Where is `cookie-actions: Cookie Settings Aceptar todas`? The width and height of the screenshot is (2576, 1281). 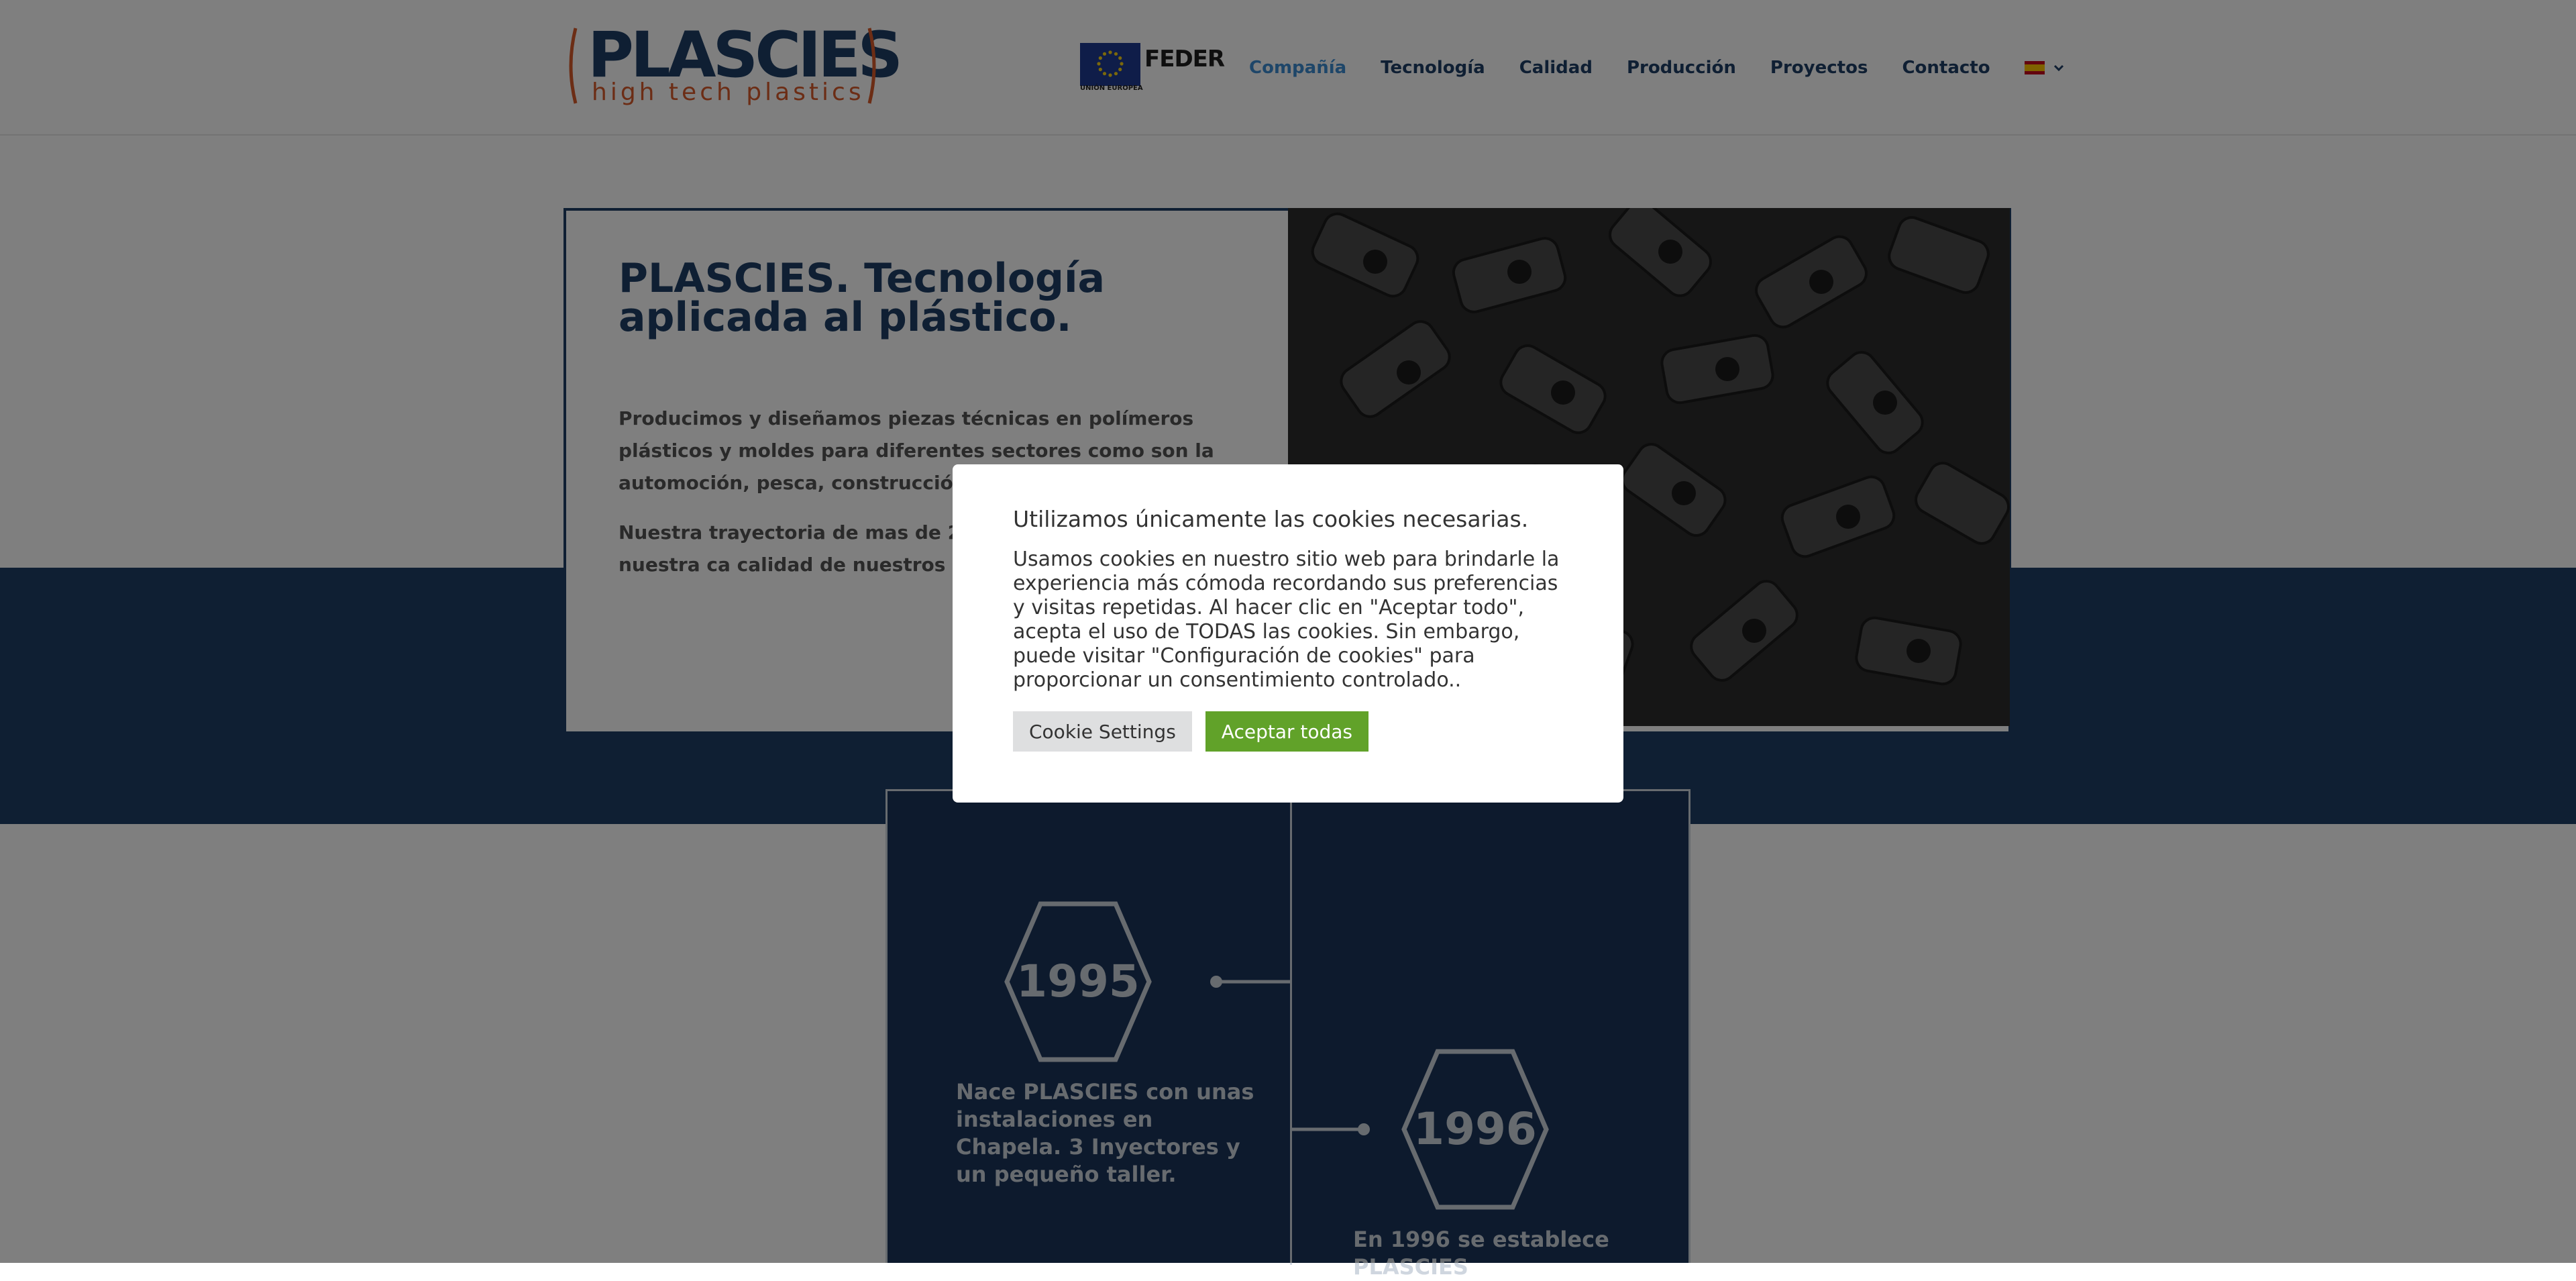
cookie-actions: Cookie Settings Aceptar todas is located at coordinates (1288, 731).